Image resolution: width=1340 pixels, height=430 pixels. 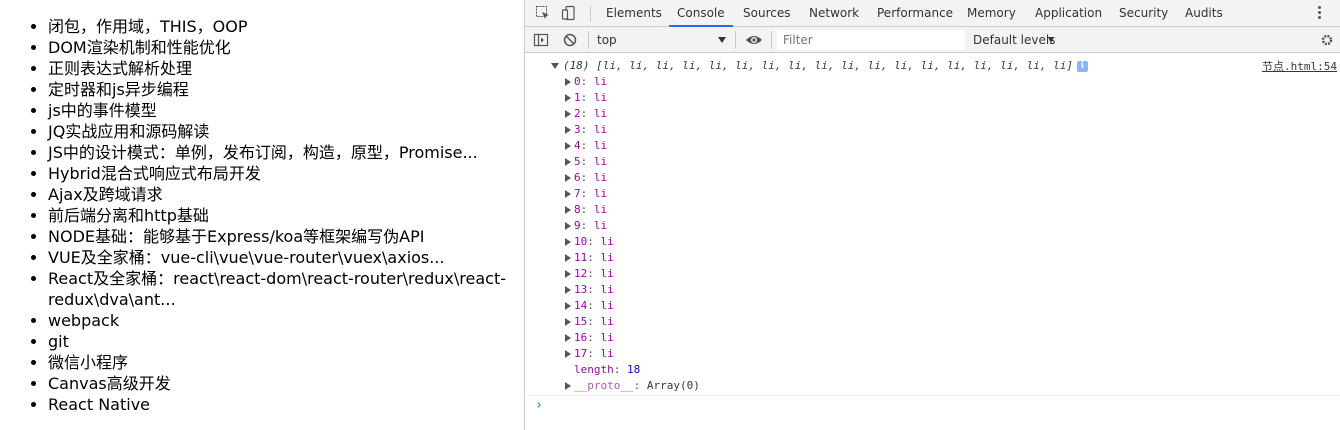 I want to click on eye-icon, so click(x=754, y=40).